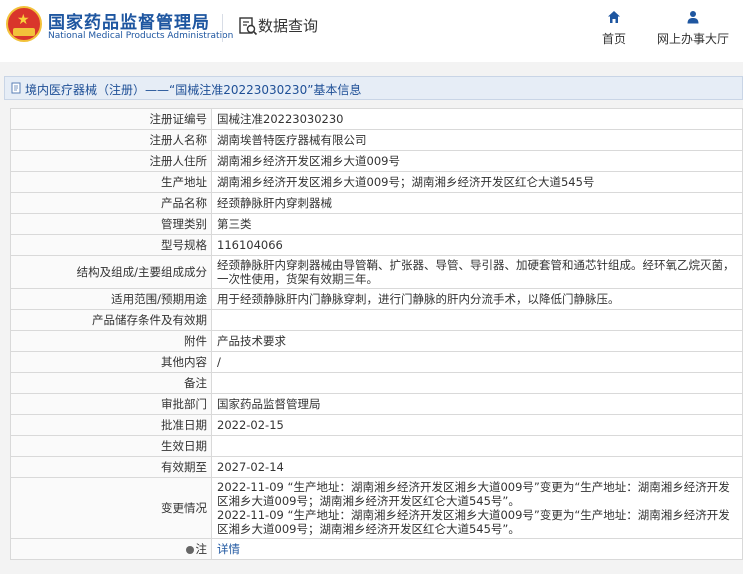  I want to click on table-row: 附件 产品技术要求, so click(376, 341).